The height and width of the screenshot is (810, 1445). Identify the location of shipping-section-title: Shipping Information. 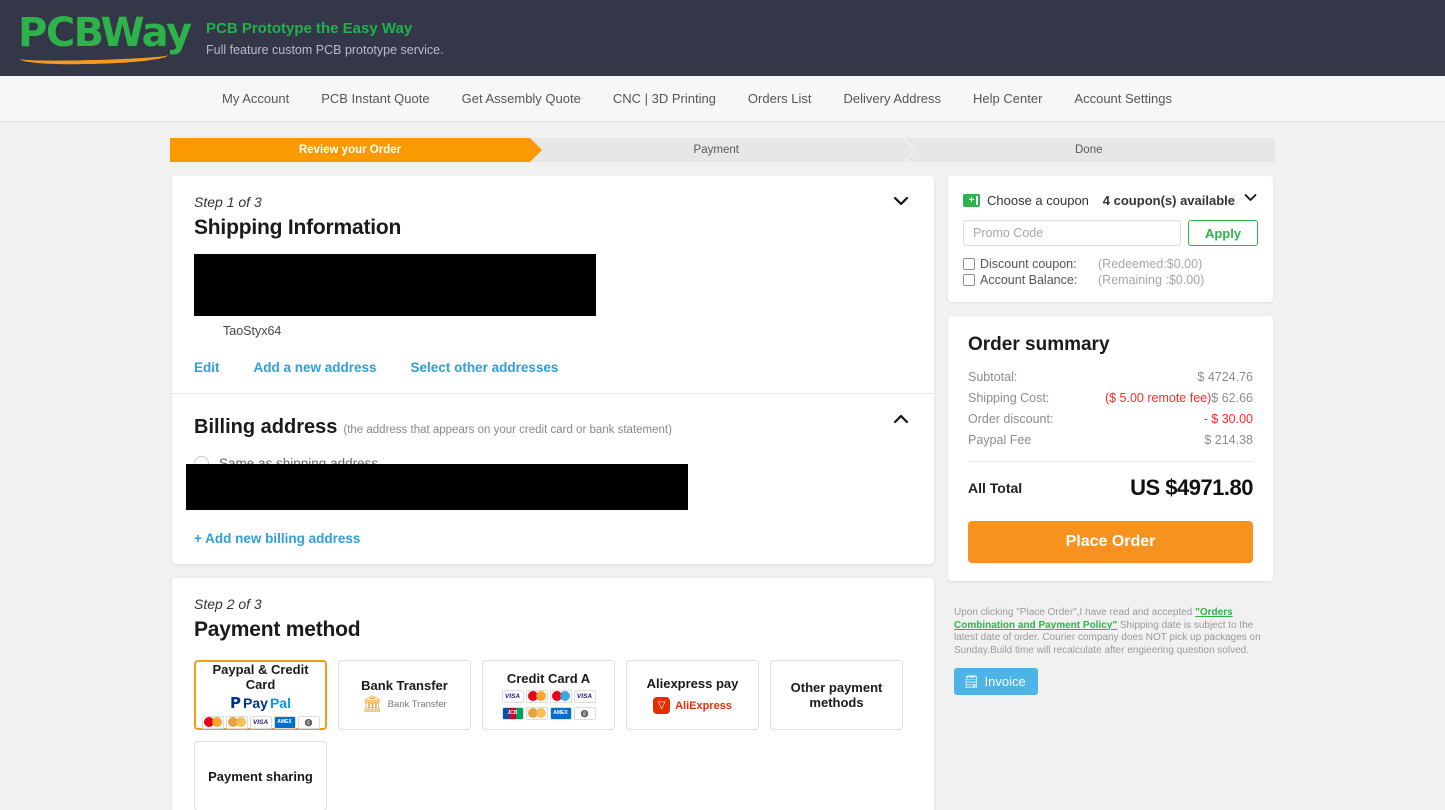
(298, 227).